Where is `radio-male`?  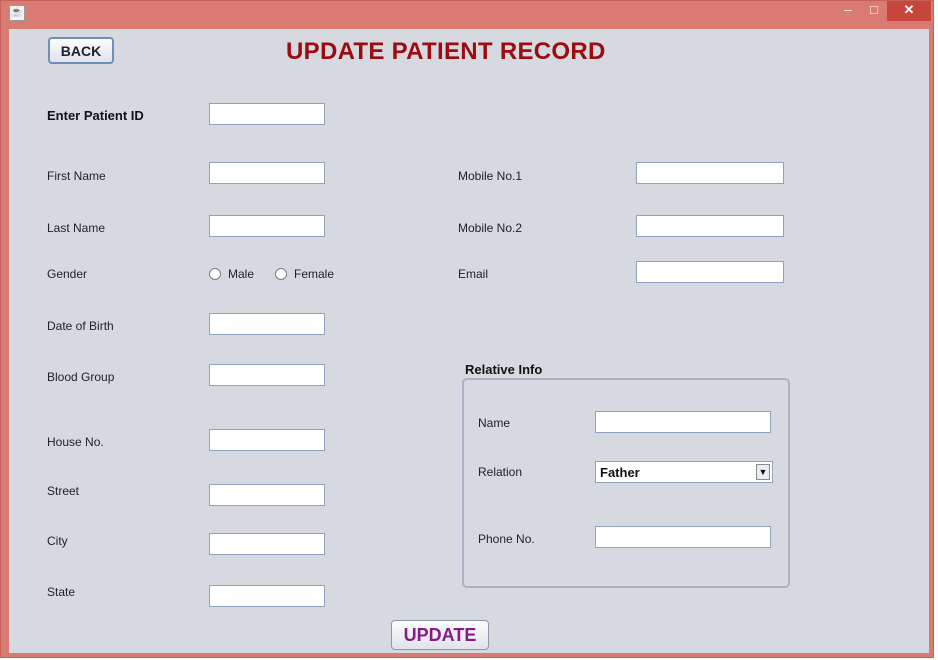 radio-male is located at coordinates (215, 274).